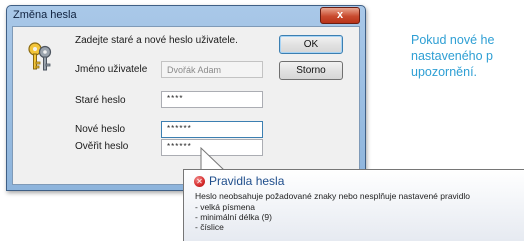 The height and width of the screenshot is (241, 524). I want to click on rule-item: - minimální délka (9), so click(233, 217).